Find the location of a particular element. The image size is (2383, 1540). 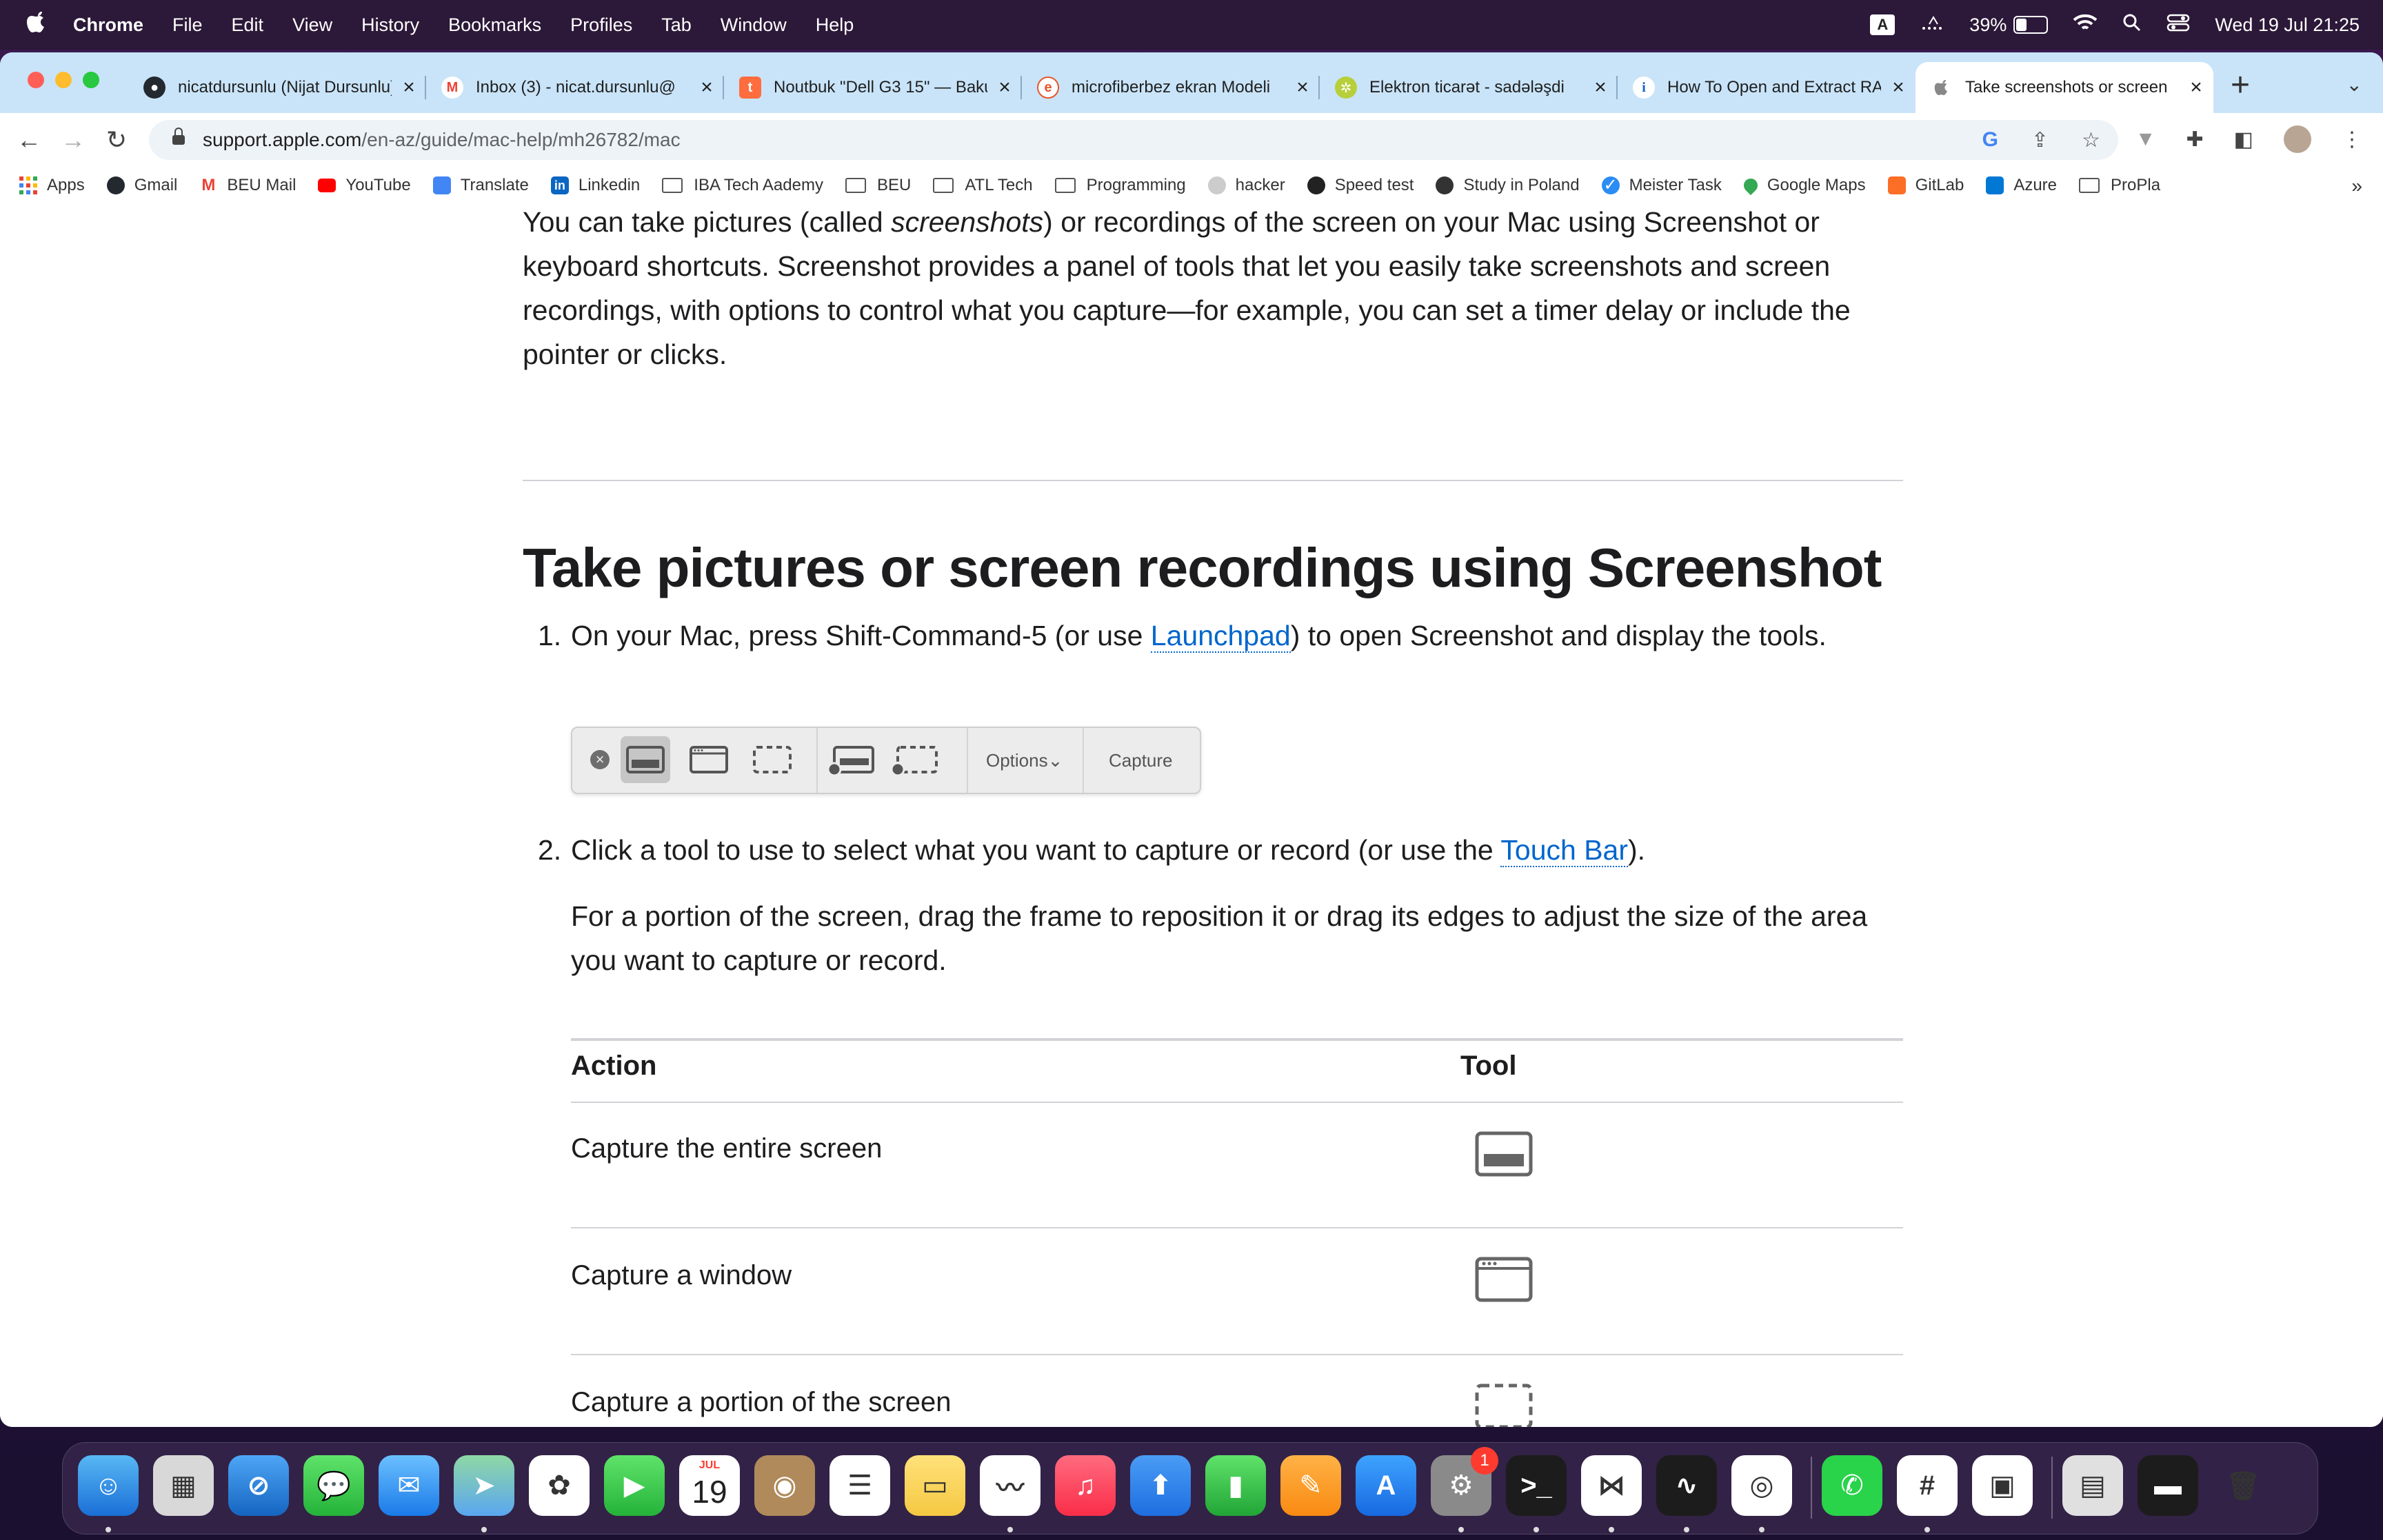

tab-microfiberbez: e microfiberbez ekran Modeli × is located at coordinates (1171, 88).